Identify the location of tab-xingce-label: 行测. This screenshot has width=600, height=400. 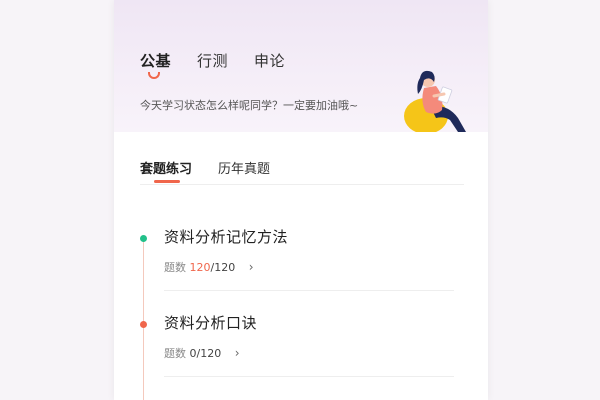
(213, 61).